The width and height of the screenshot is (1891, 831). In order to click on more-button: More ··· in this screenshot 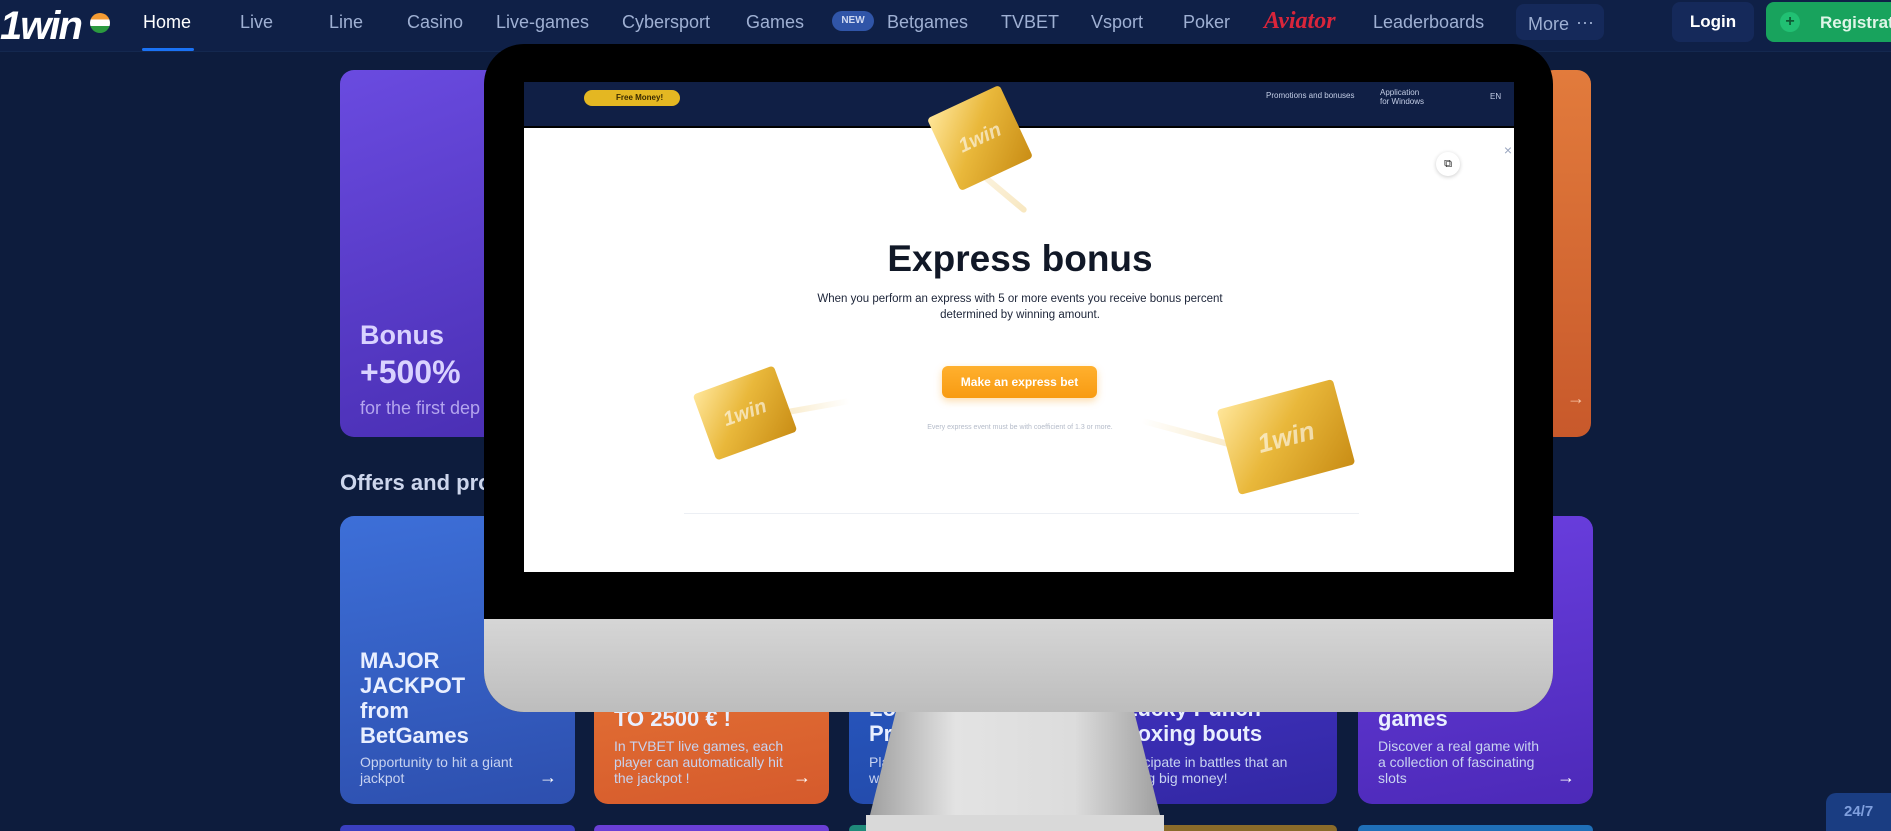, I will do `click(1560, 22)`.